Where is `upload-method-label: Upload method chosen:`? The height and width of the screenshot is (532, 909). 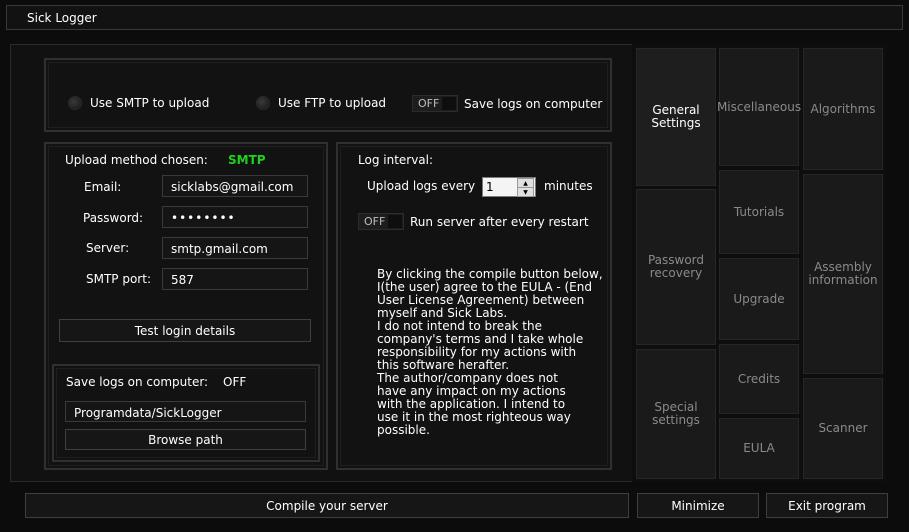
upload-method-label: Upload method chosen: is located at coordinates (136, 160).